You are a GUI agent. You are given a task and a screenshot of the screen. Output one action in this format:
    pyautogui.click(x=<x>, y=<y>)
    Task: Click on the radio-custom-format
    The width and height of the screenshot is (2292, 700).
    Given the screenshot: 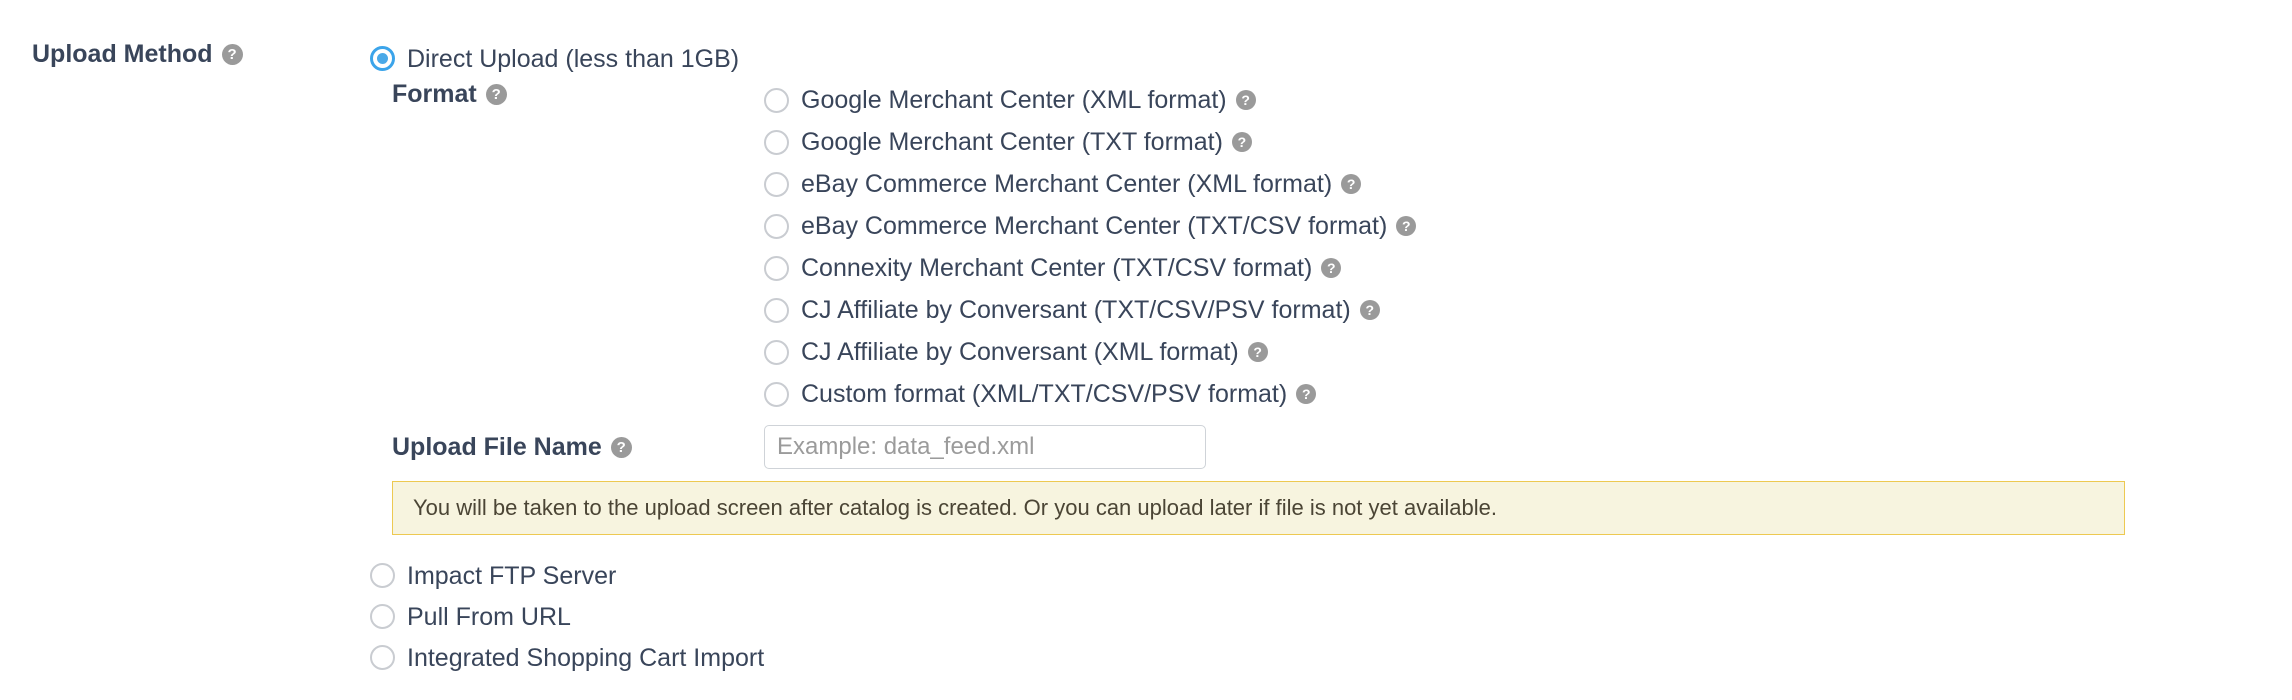 What is the action you would take?
    pyautogui.click(x=776, y=394)
    